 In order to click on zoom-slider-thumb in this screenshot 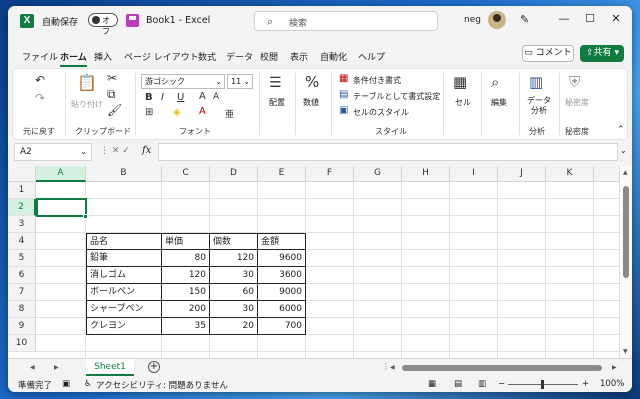, I will do `click(542, 384)`.